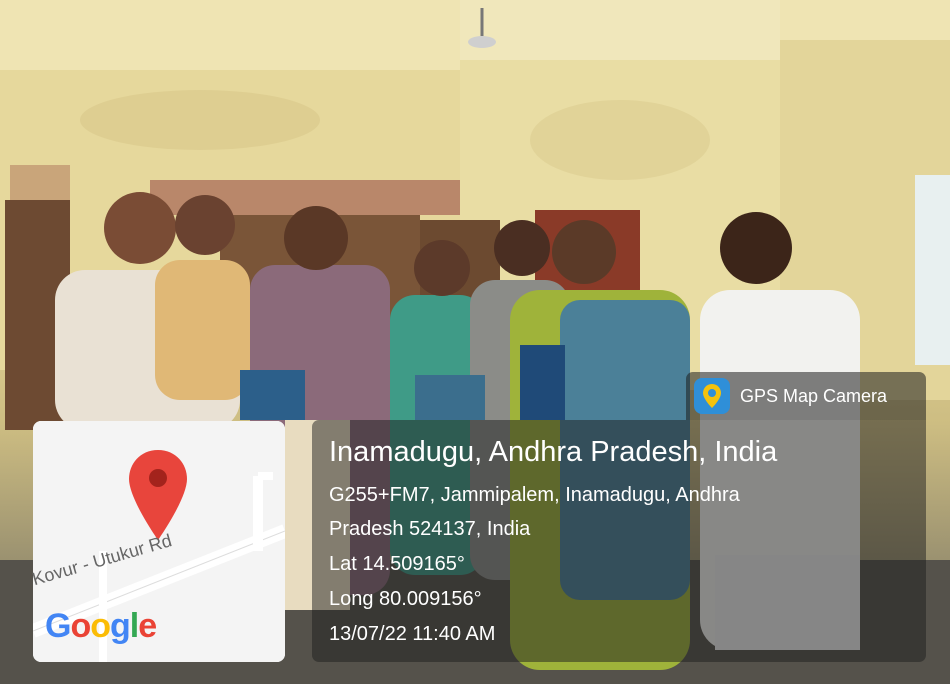  What do you see at coordinates (101, 626) in the screenshot?
I see `google-logo: Google` at bounding box center [101, 626].